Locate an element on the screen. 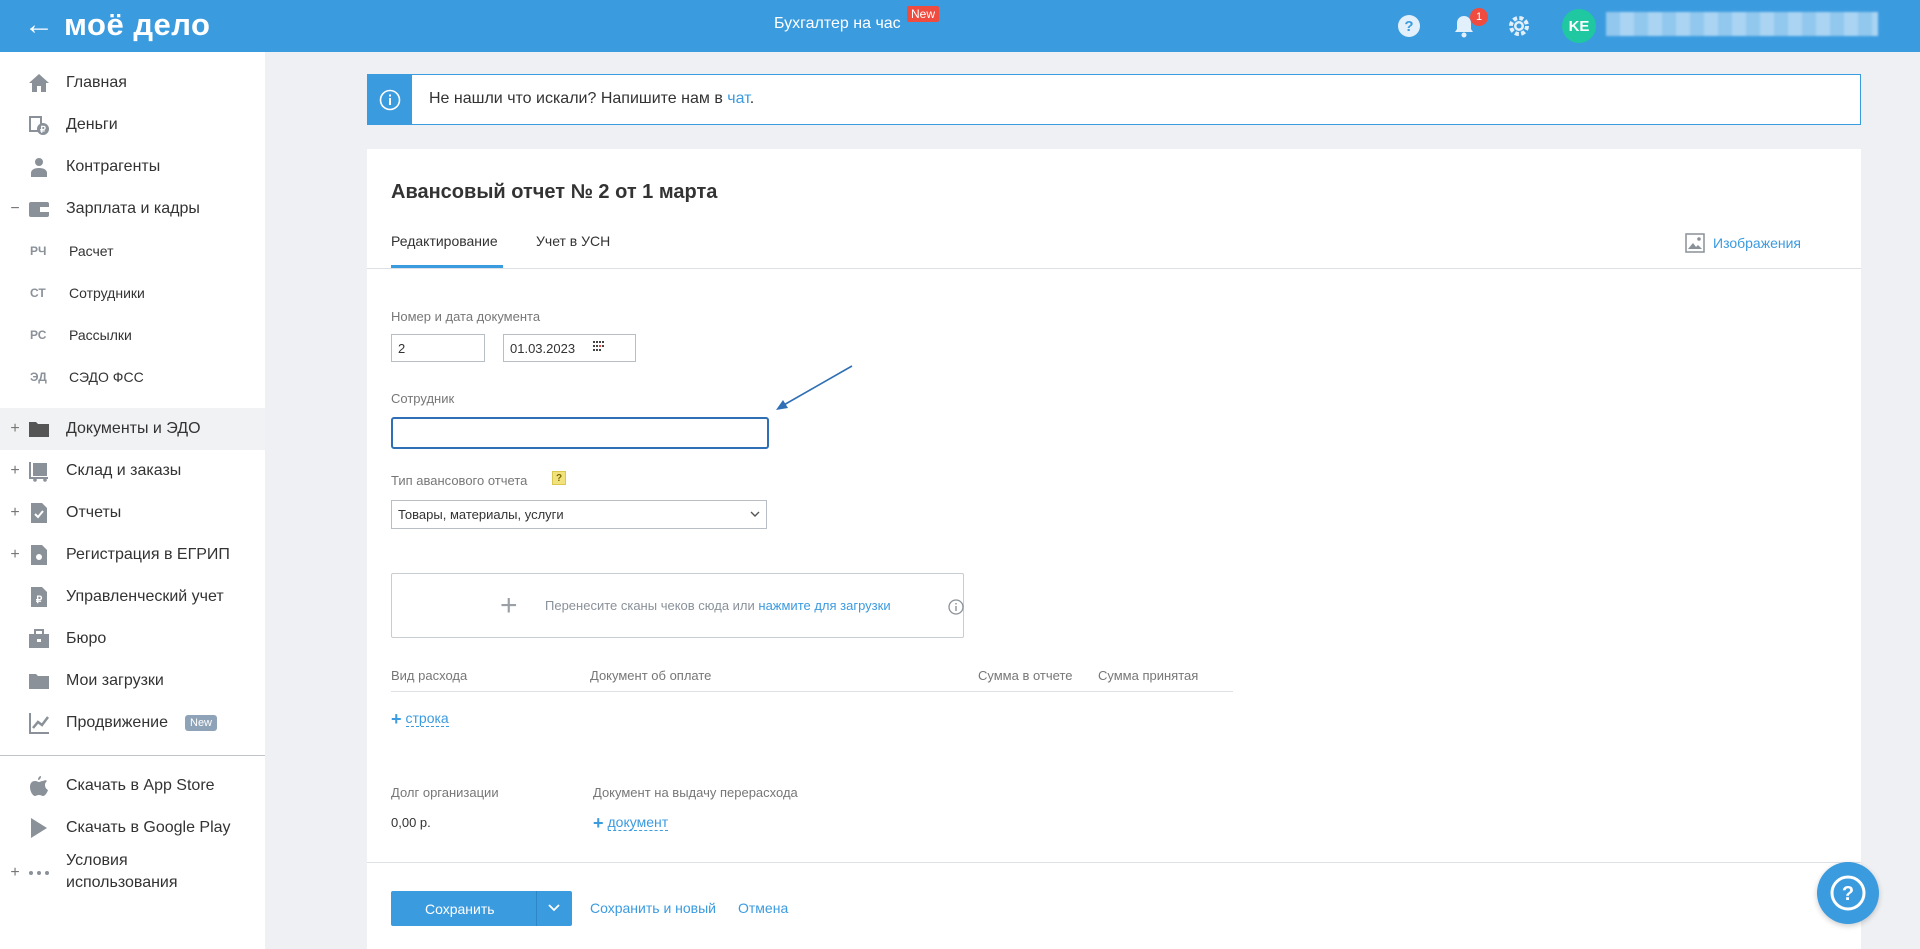  sidebar-subitem-sedo: ЭД СЭДО ФСС is located at coordinates (132, 377).